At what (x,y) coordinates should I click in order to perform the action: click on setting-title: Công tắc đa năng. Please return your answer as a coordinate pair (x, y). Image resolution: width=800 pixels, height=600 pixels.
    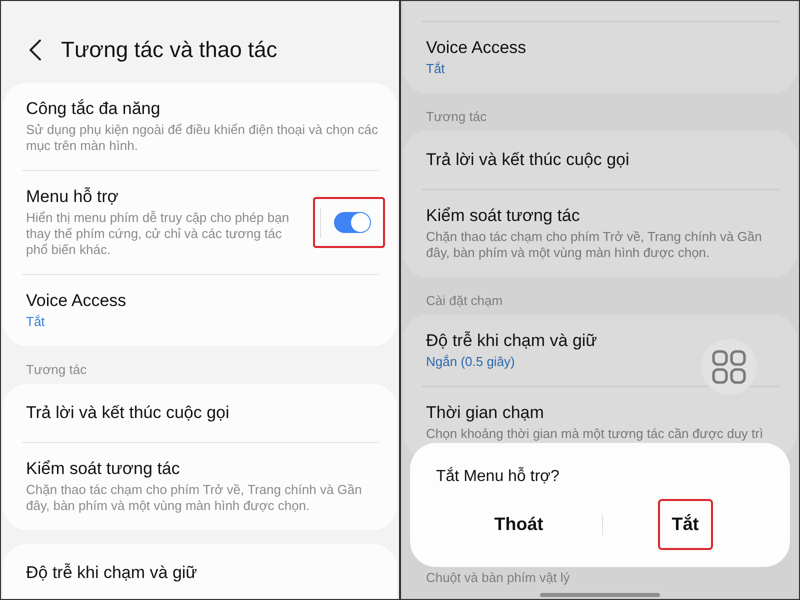
    Looking at the image, I should click on (94, 109).